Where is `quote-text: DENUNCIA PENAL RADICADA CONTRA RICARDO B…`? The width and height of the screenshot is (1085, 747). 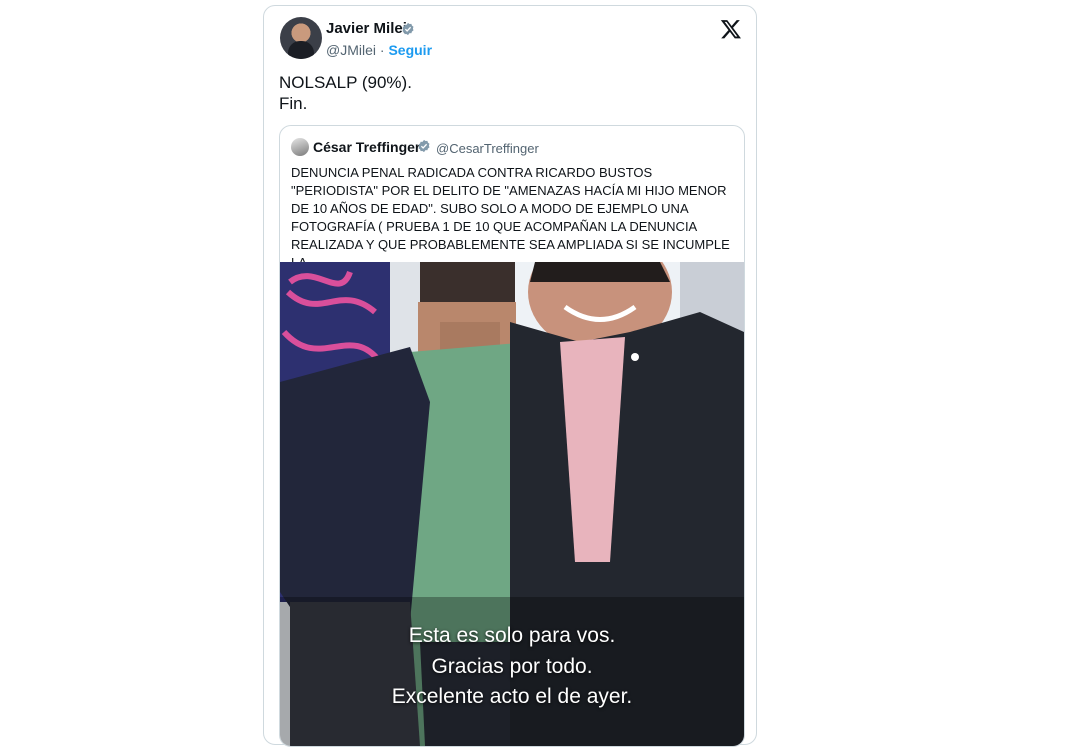 quote-text: DENUNCIA PENAL RADICADA CONTRA RICARDO B… is located at coordinates (510, 217).